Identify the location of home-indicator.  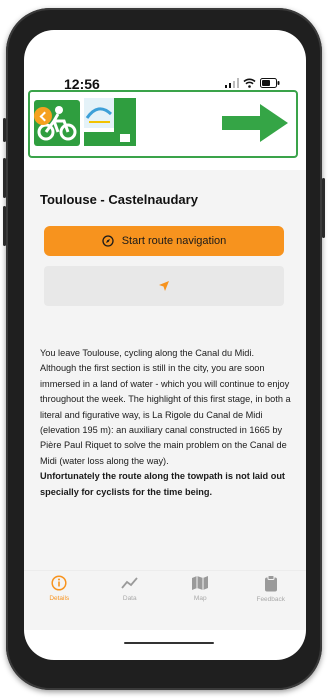
(169, 643).